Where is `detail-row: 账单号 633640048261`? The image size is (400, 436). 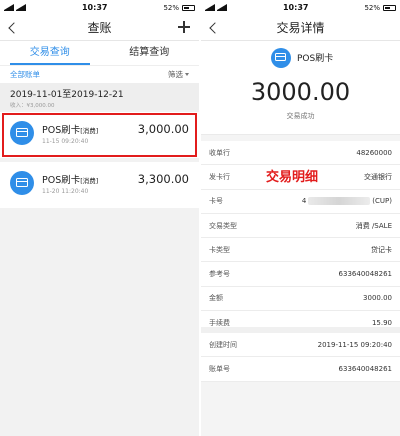 detail-row: 账单号 633640048261 is located at coordinates (300, 369).